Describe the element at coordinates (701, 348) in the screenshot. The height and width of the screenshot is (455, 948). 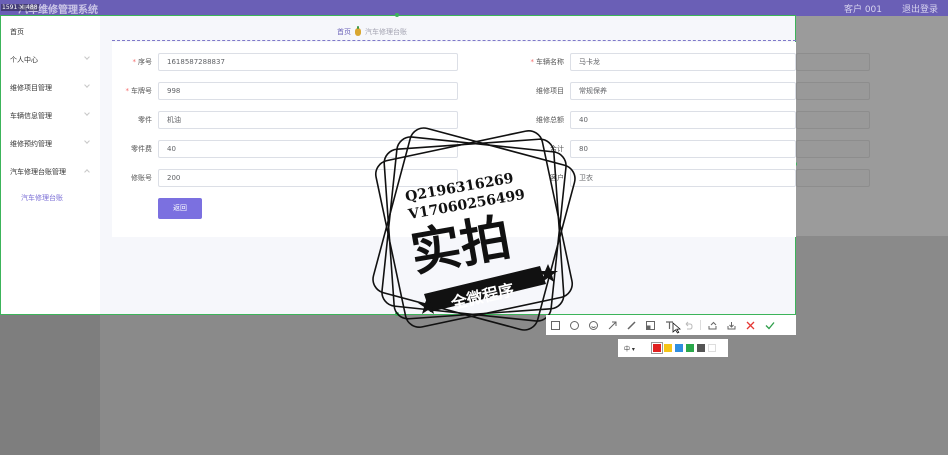
I see `color-swatch-gray` at that location.